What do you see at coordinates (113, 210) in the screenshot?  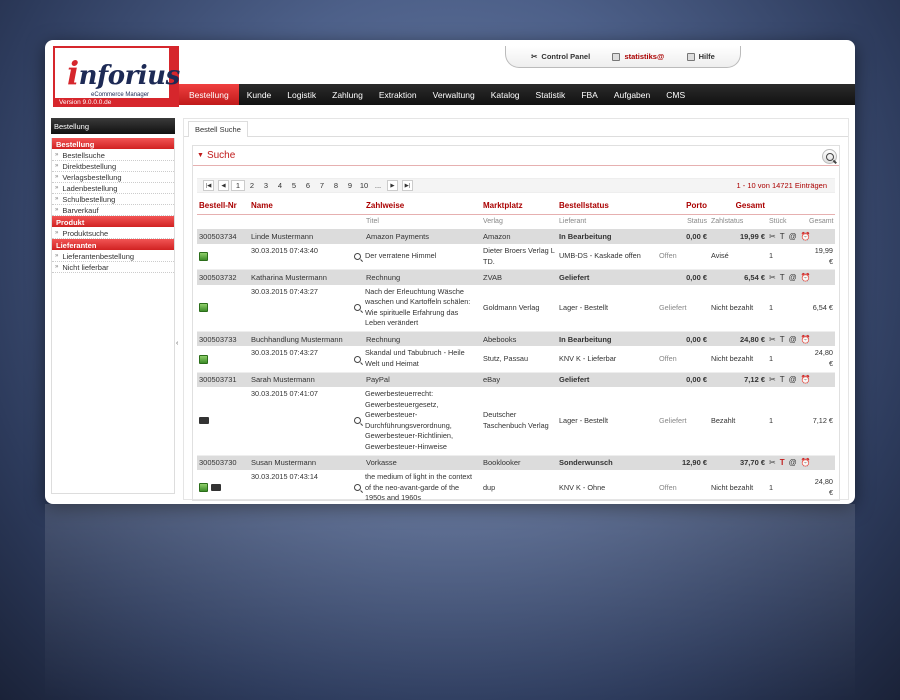 I see `sidebar-item-barverkauf: » Barverkauf` at bounding box center [113, 210].